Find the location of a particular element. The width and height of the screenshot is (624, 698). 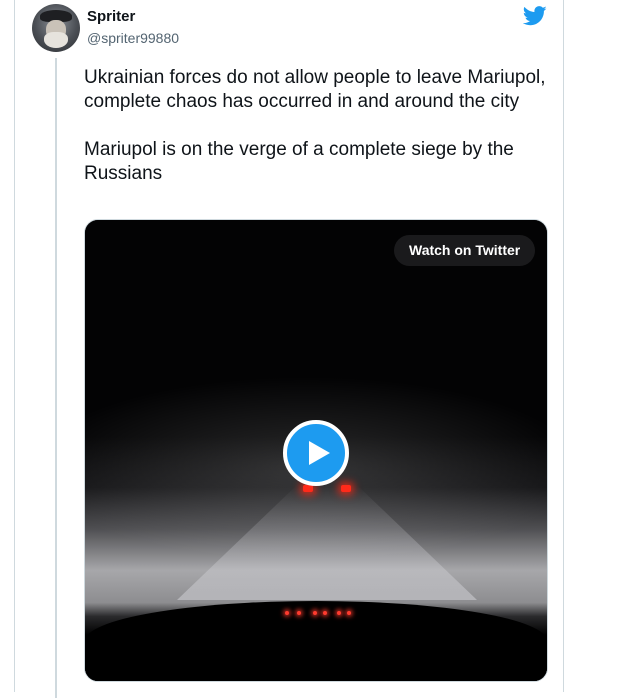

play-button is located at coordinates (316, 453).